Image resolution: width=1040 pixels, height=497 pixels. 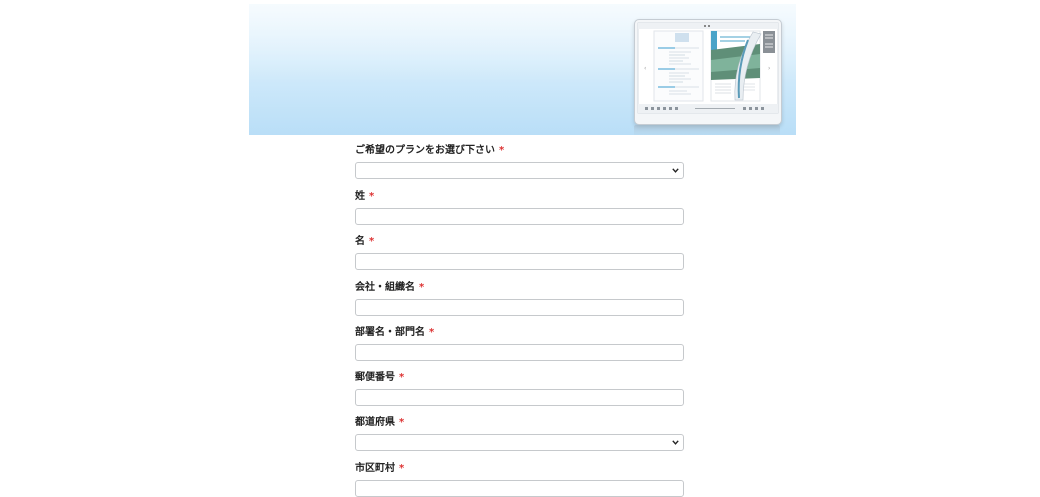 What do you see at coordinates (519, 216) in the screenshot?
I see `last-name-input` at bounding box center [519, 216].